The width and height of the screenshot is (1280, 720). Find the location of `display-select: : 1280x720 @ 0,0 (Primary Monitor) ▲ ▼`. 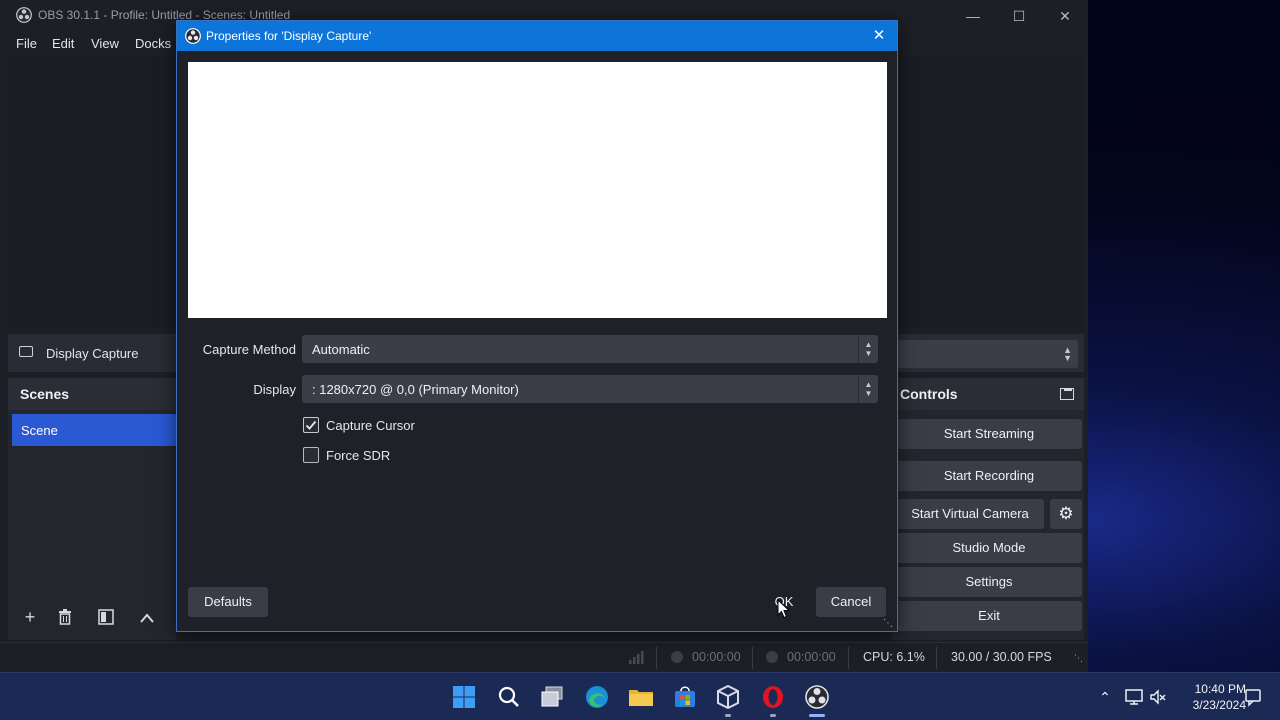

display-select: : 1280x720 @ 0,0 (Primary Monitor) ▲ ▼ is located at coordinates (590, 389).